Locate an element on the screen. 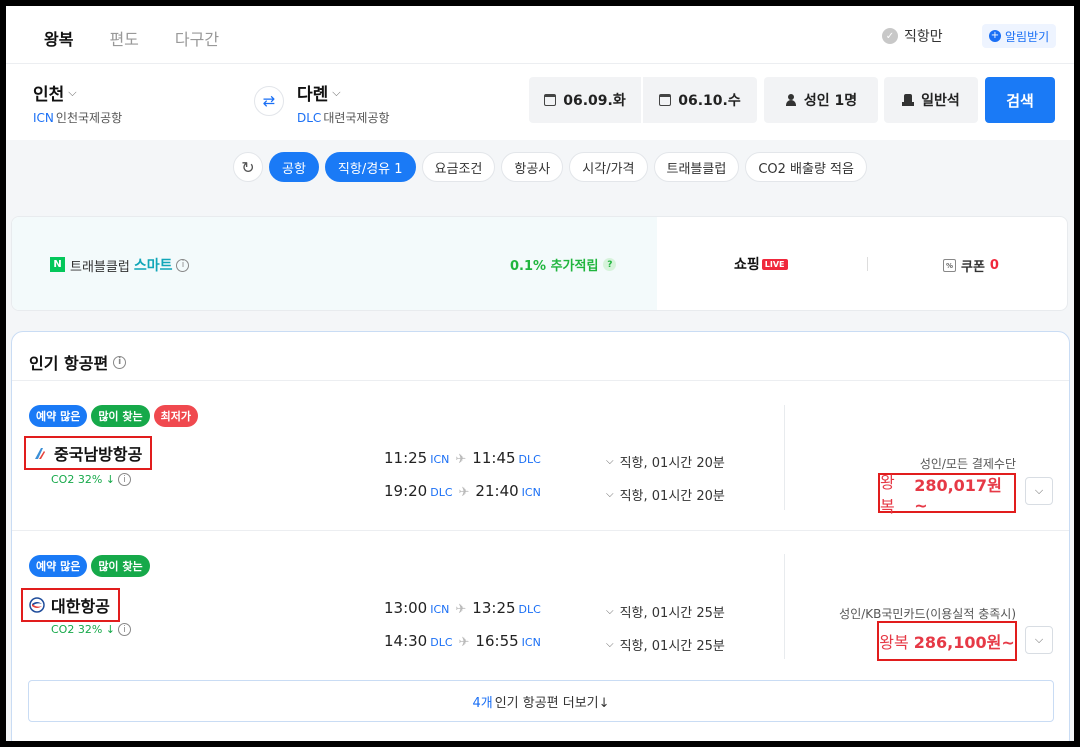 The width and height of the screenshot is (1080, 747). return-date-field: 06.10.수 is located at coordinates (700, 100).